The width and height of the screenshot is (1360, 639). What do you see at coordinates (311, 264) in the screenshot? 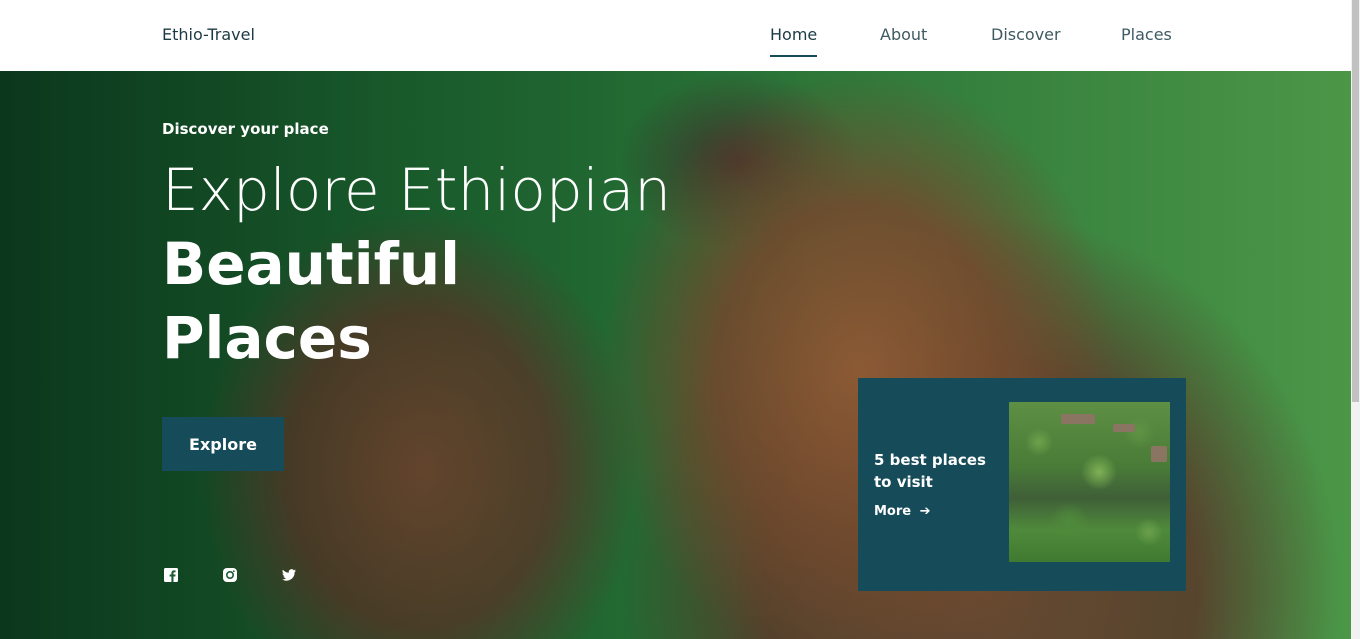
I see `headline-line-2: Beautiful` at bounding box center [311, 264].